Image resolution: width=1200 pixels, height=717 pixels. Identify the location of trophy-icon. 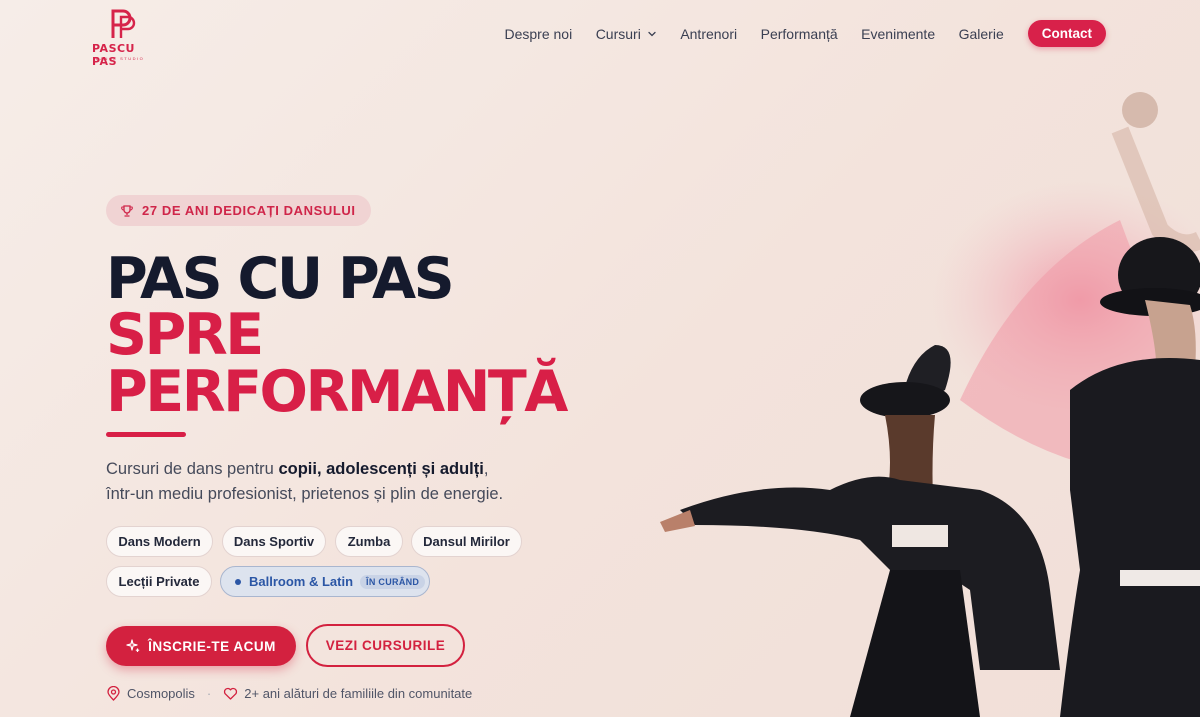
(127, 210).